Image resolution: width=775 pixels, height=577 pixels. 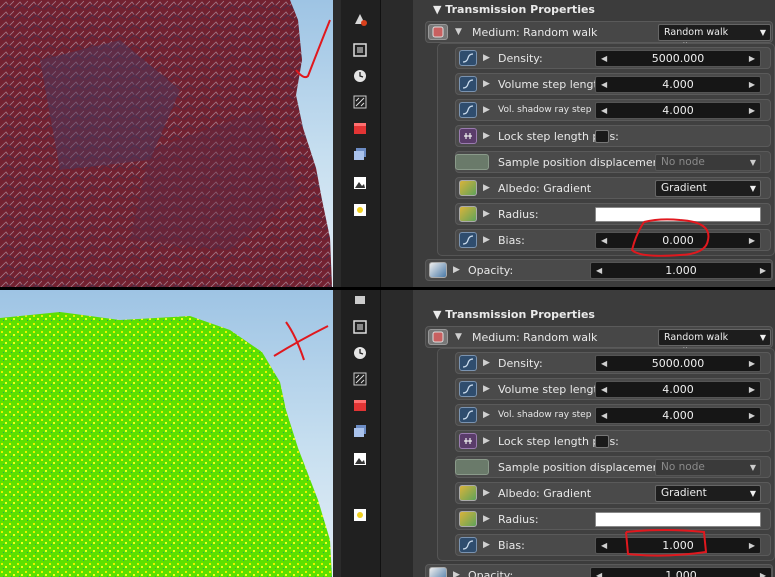 I want to click on radius-color-swatch, so click(x=678, y=214).